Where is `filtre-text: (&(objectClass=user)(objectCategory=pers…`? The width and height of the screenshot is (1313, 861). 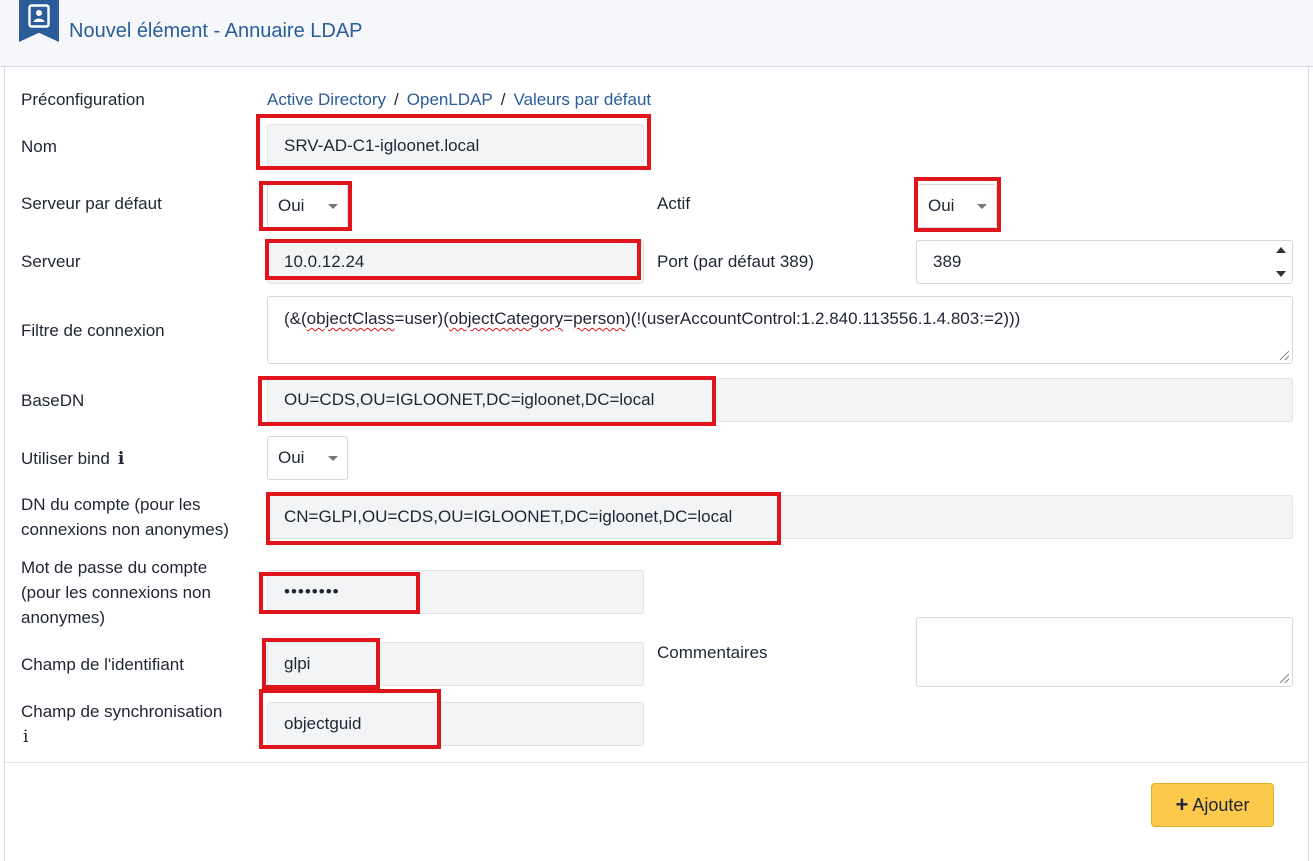 filtre-text: (&(objectClass=user)(objectCategory=pers… is located at coordinates (652, 318).